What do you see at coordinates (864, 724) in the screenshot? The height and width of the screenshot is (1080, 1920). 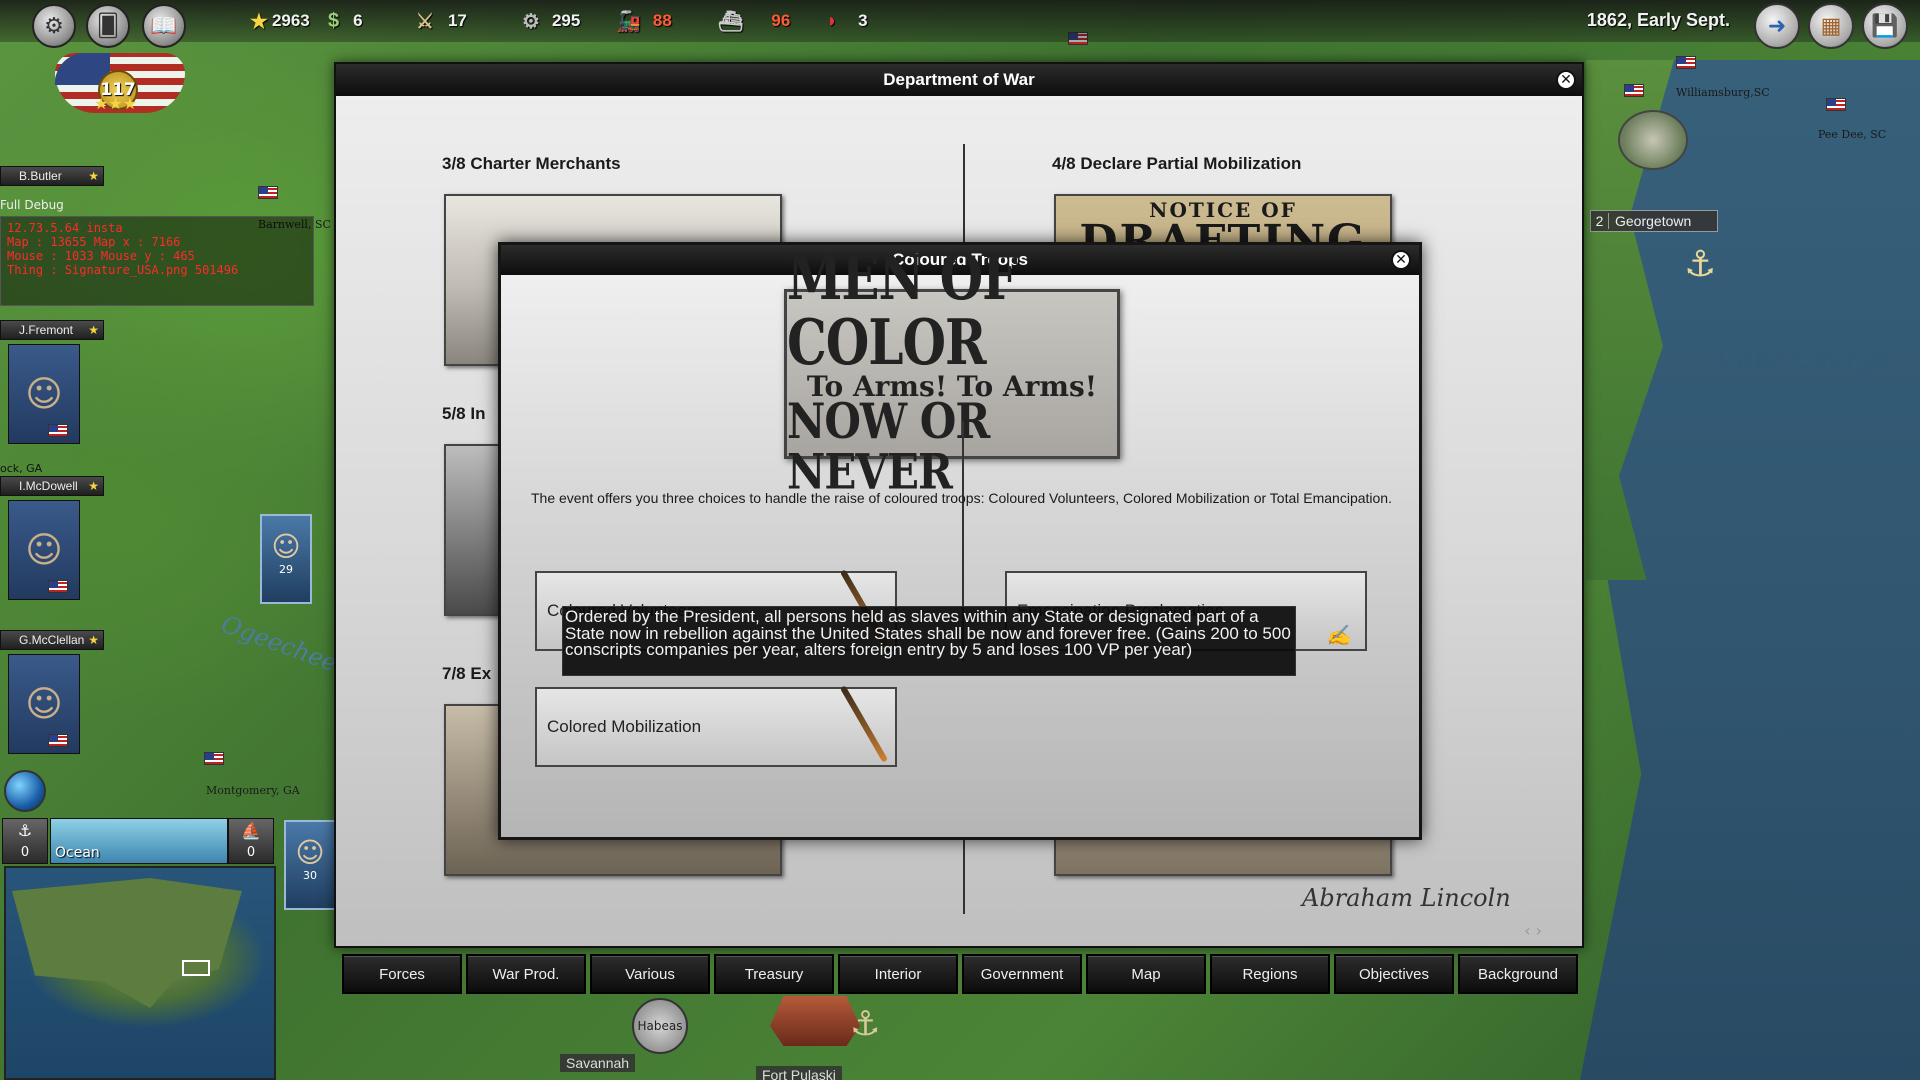 I see `quill-icon` at bounding box center [864, 724].